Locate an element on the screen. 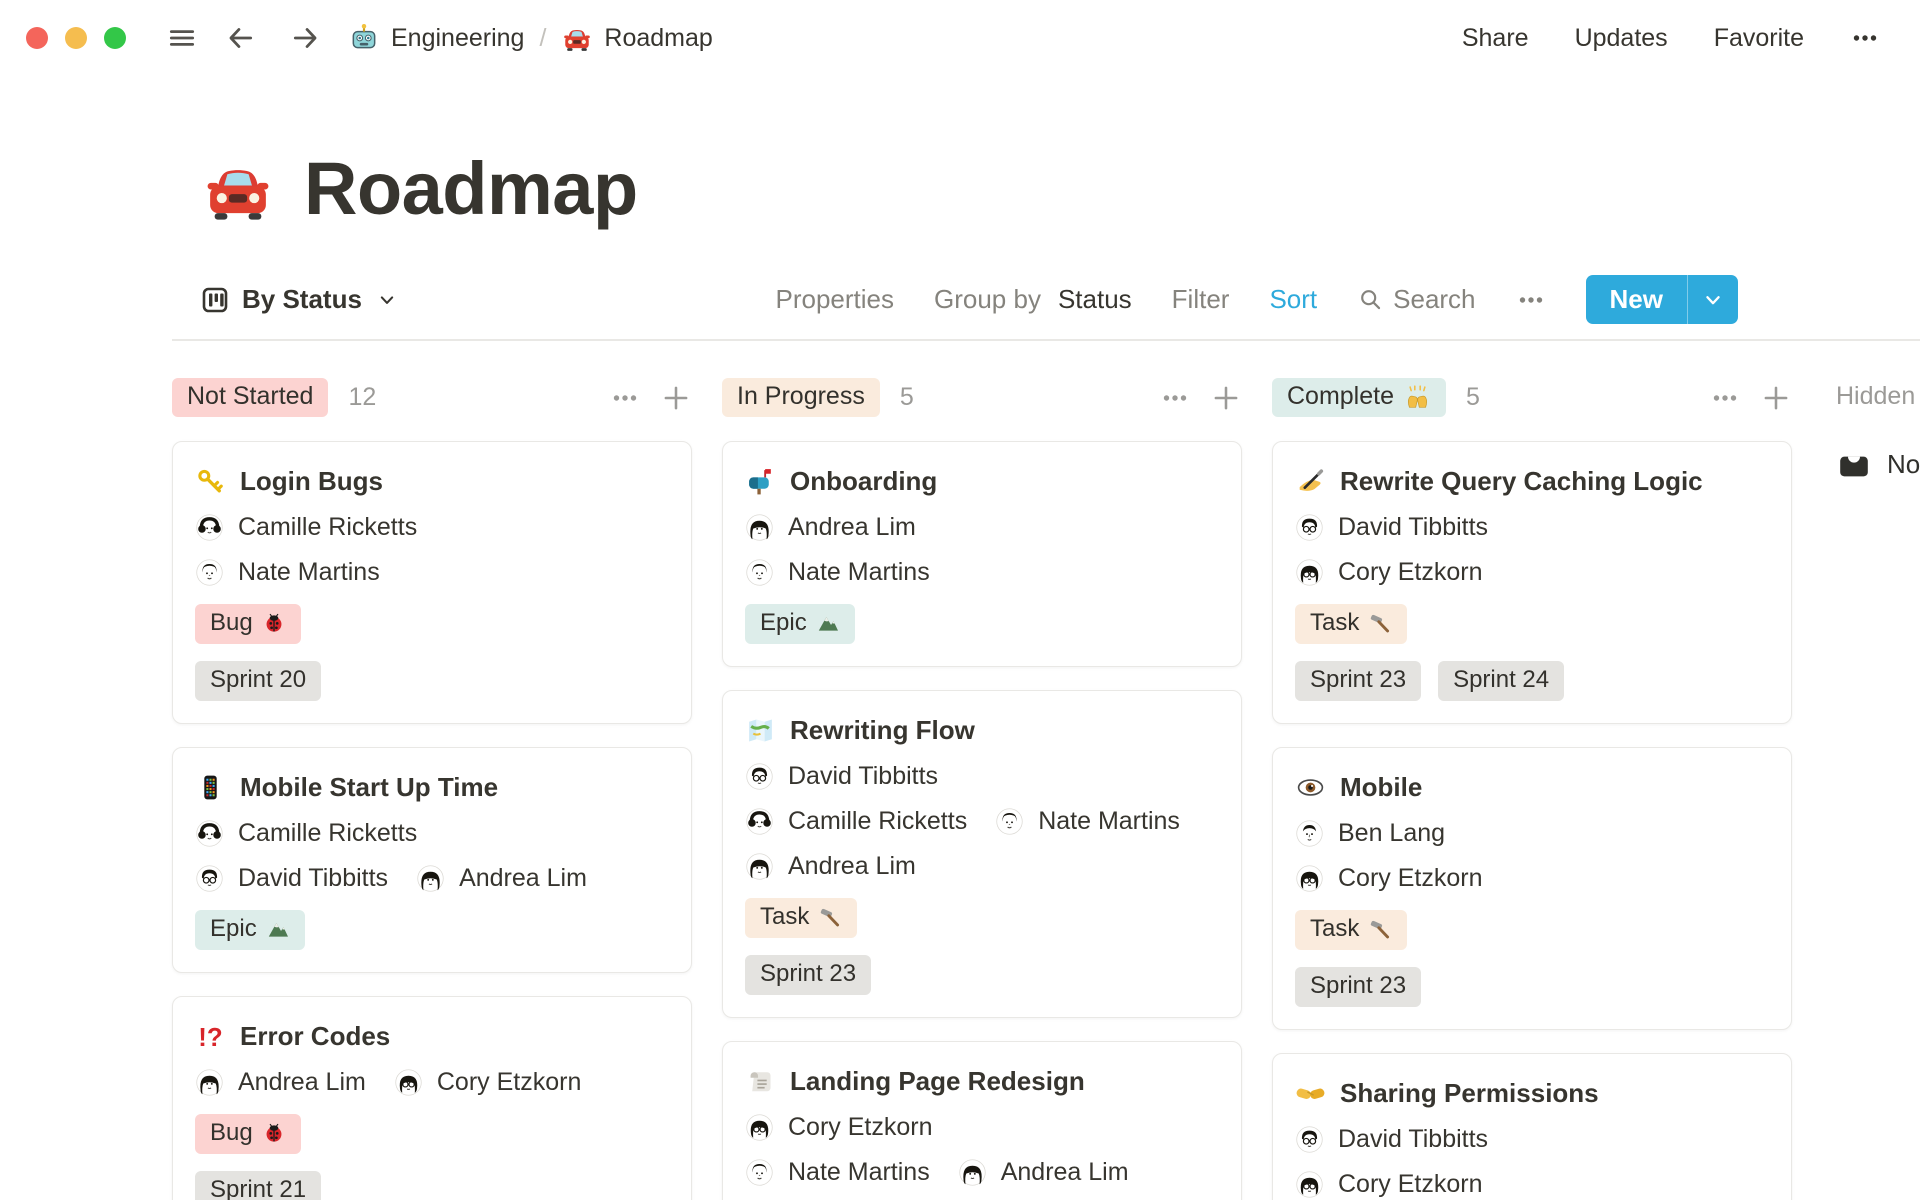  page-title: Roadmap is located at coordinates (471, 189).